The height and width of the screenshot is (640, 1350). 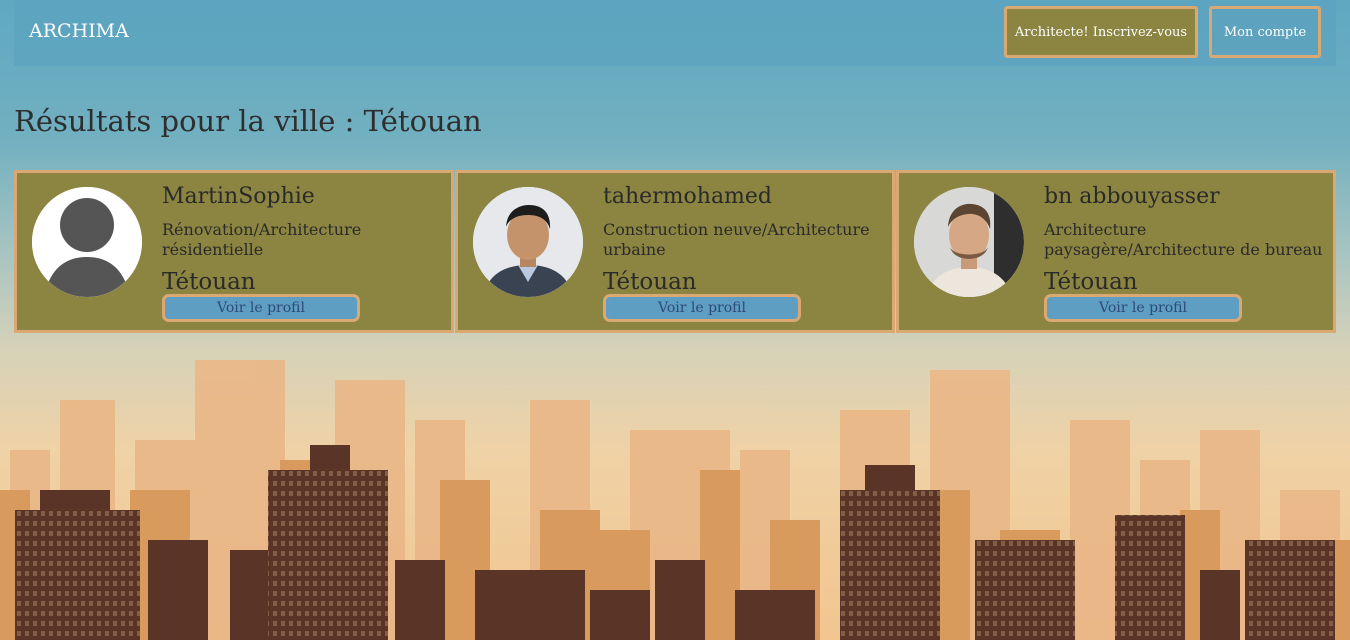 I want to click on my-account-button: Mon compte, so click(x=1265, y=32).